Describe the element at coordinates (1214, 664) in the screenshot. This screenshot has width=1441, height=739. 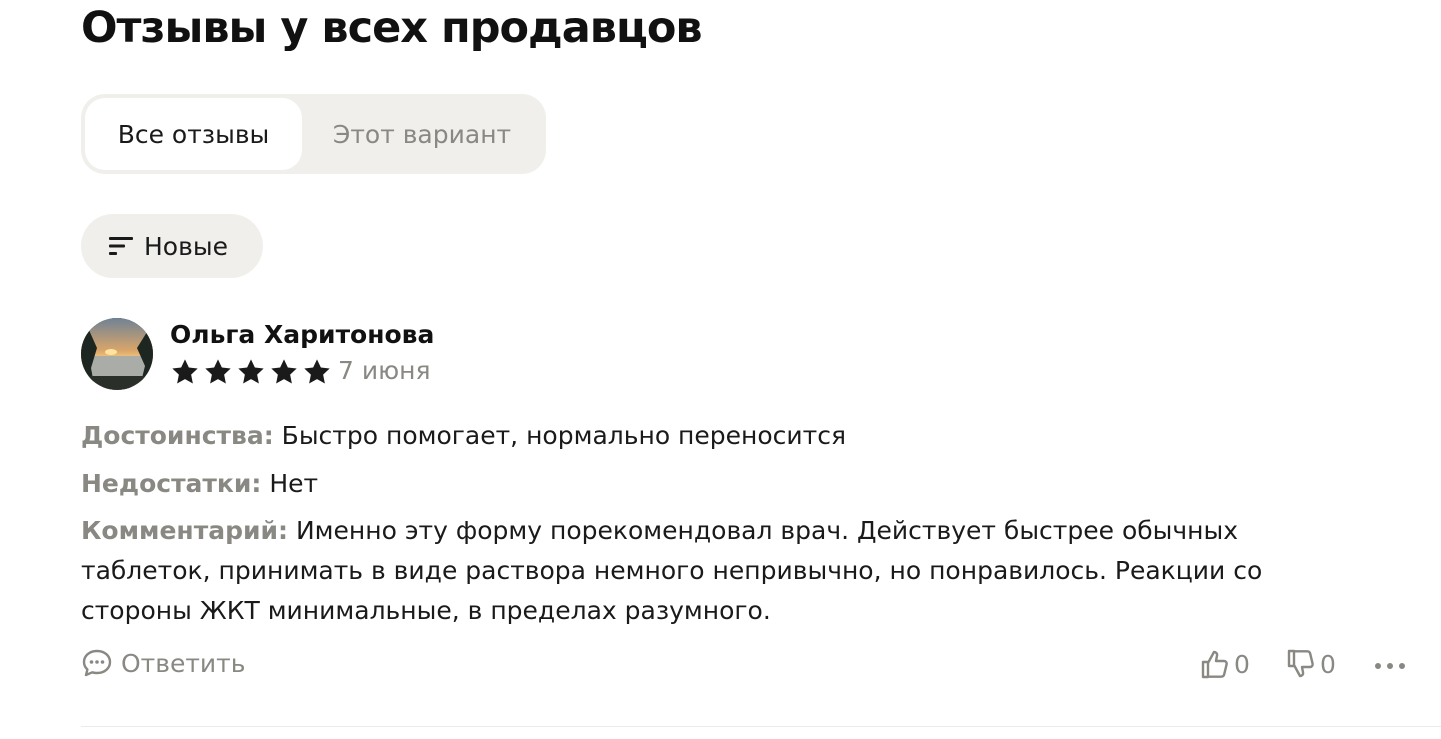
I see `thumbs-up-icon` at that location.